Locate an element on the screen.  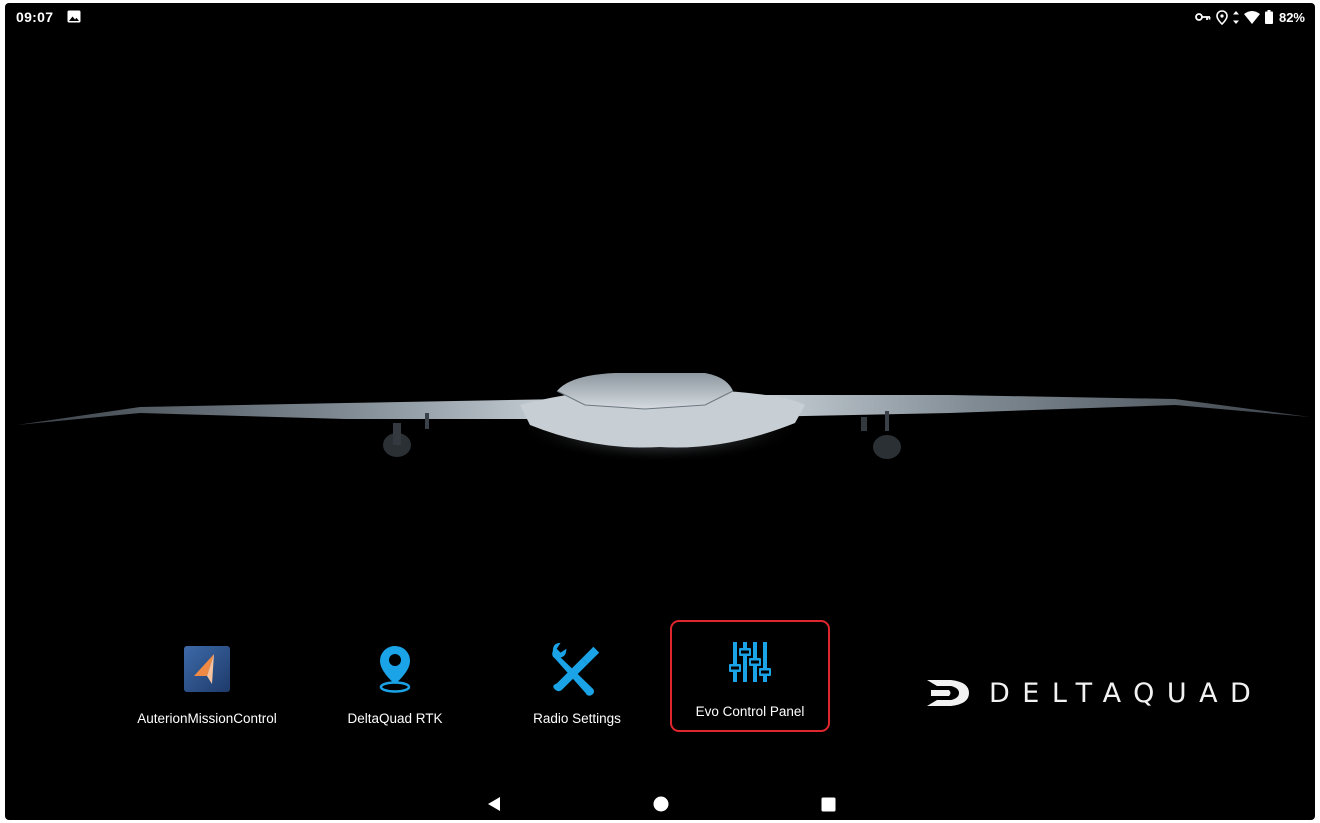
wifi-icon is located at coordinates (1251, 17).